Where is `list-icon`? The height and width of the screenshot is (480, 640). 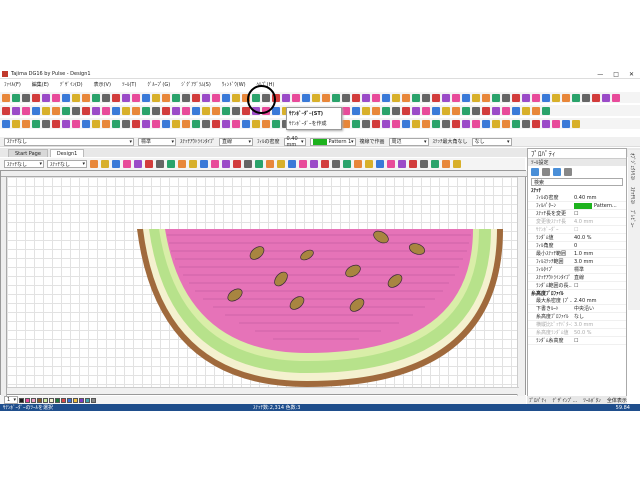 list-icon is located at coordinates (546, 171).